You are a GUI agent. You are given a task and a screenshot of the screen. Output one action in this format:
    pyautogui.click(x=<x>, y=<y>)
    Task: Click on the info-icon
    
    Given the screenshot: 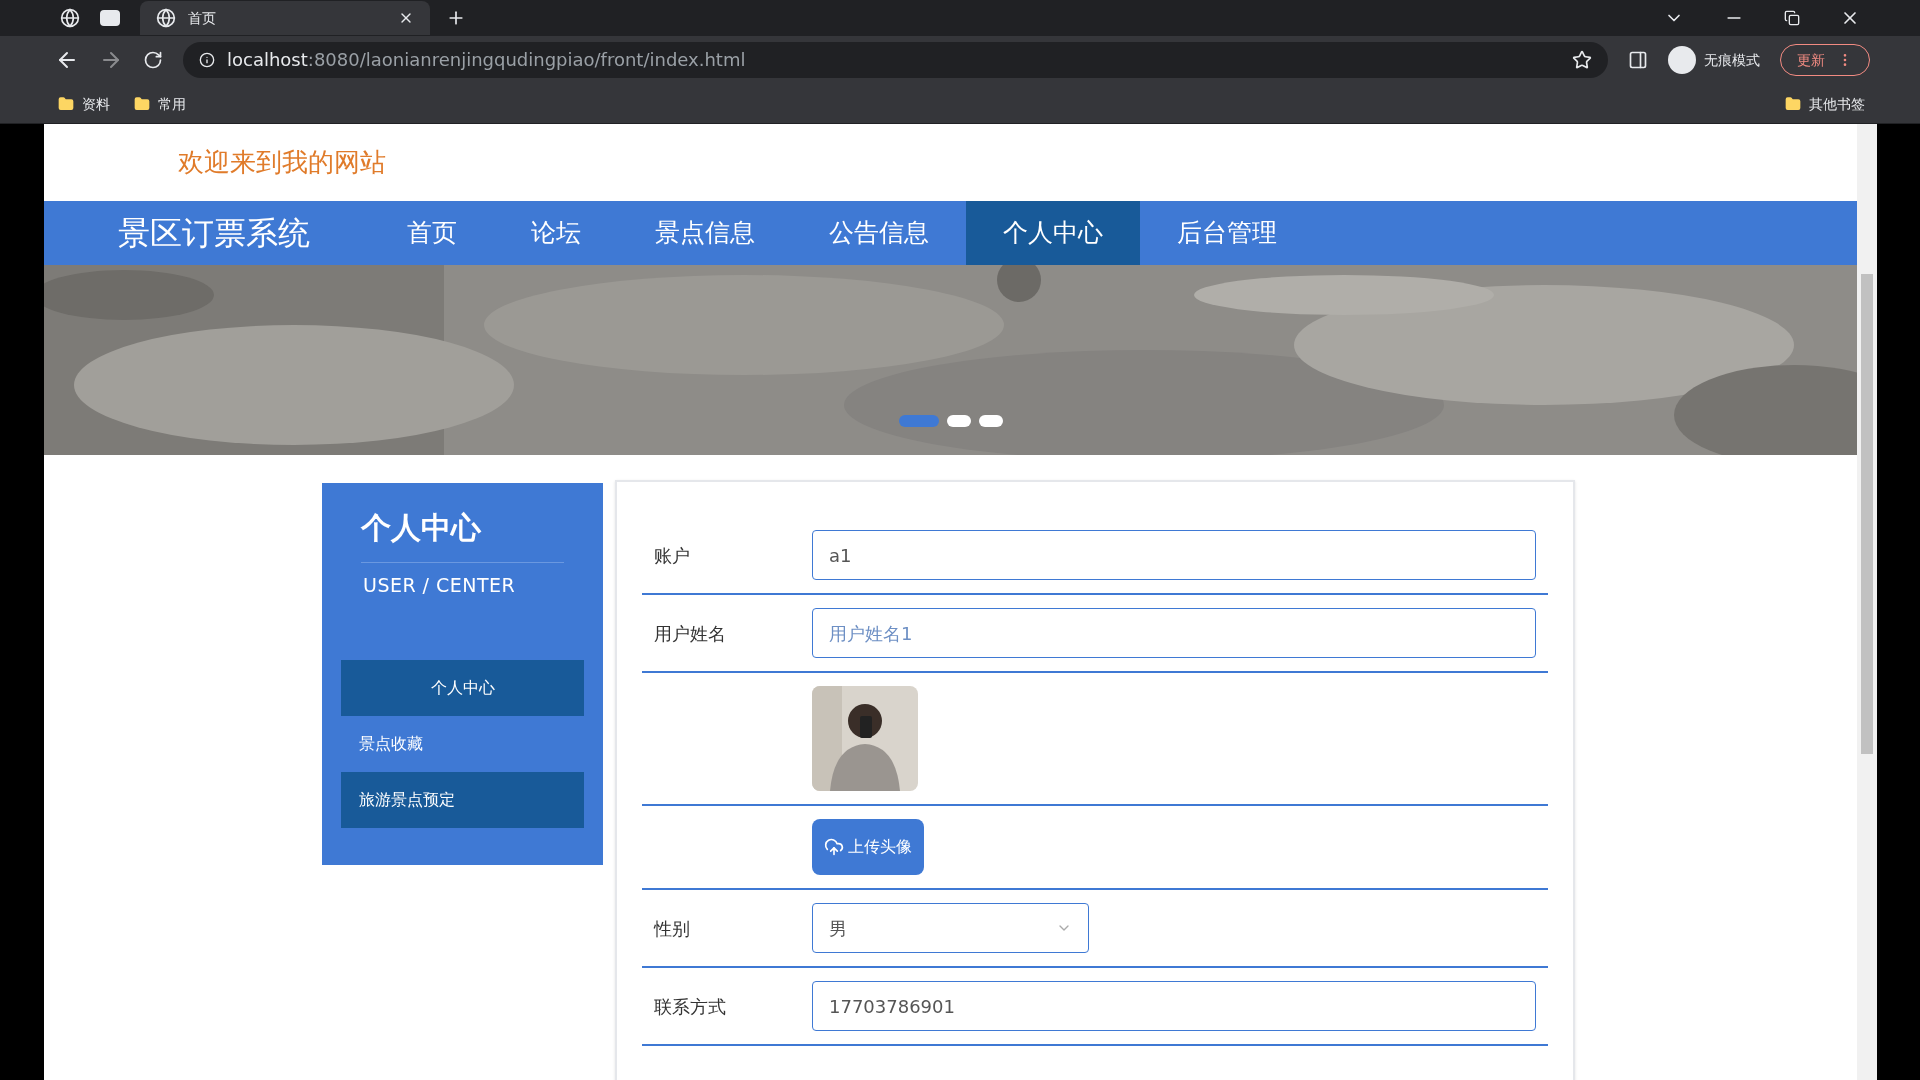 What is the action you would take?
    pyautogui.click(x=207, y=60)
    